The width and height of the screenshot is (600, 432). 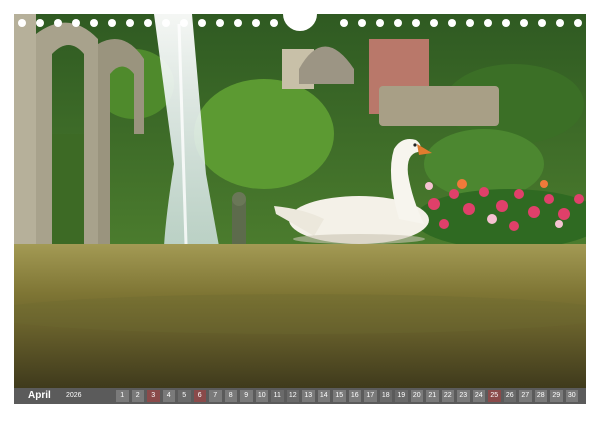 What do you see at coordinates (525, 396) in the screenshot?
I see `day-cell: 27` at bounding box center [525, 396].